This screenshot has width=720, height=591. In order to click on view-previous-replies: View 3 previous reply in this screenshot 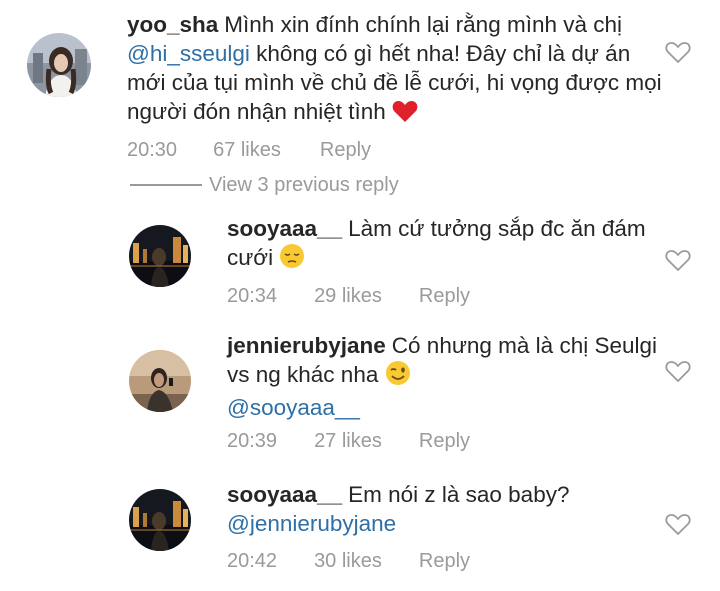, I will do `click(264, 185)`.